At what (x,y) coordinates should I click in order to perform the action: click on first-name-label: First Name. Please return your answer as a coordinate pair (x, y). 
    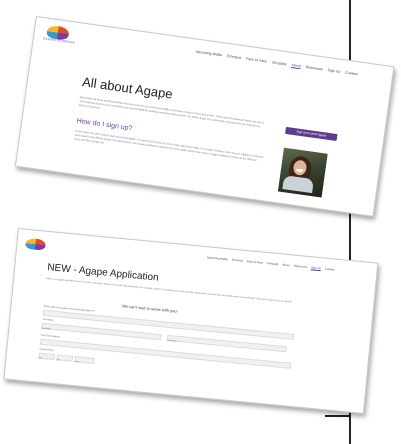
    Looking at the image, I should click on (46, 329).